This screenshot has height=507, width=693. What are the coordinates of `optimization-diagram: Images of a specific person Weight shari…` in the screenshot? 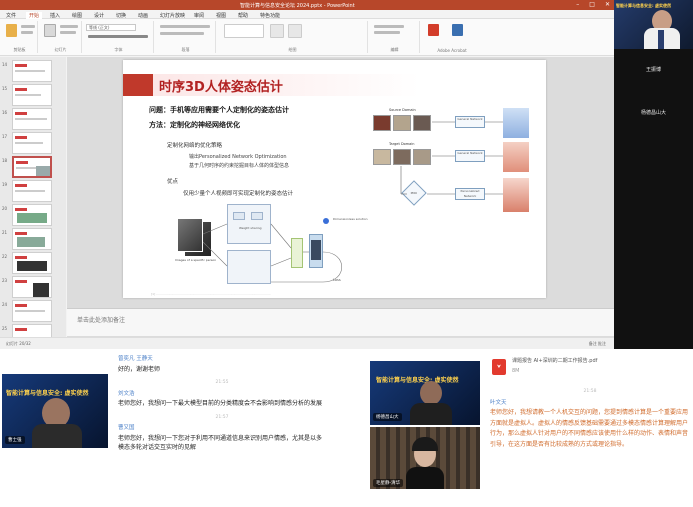 It's located at (278, 244).